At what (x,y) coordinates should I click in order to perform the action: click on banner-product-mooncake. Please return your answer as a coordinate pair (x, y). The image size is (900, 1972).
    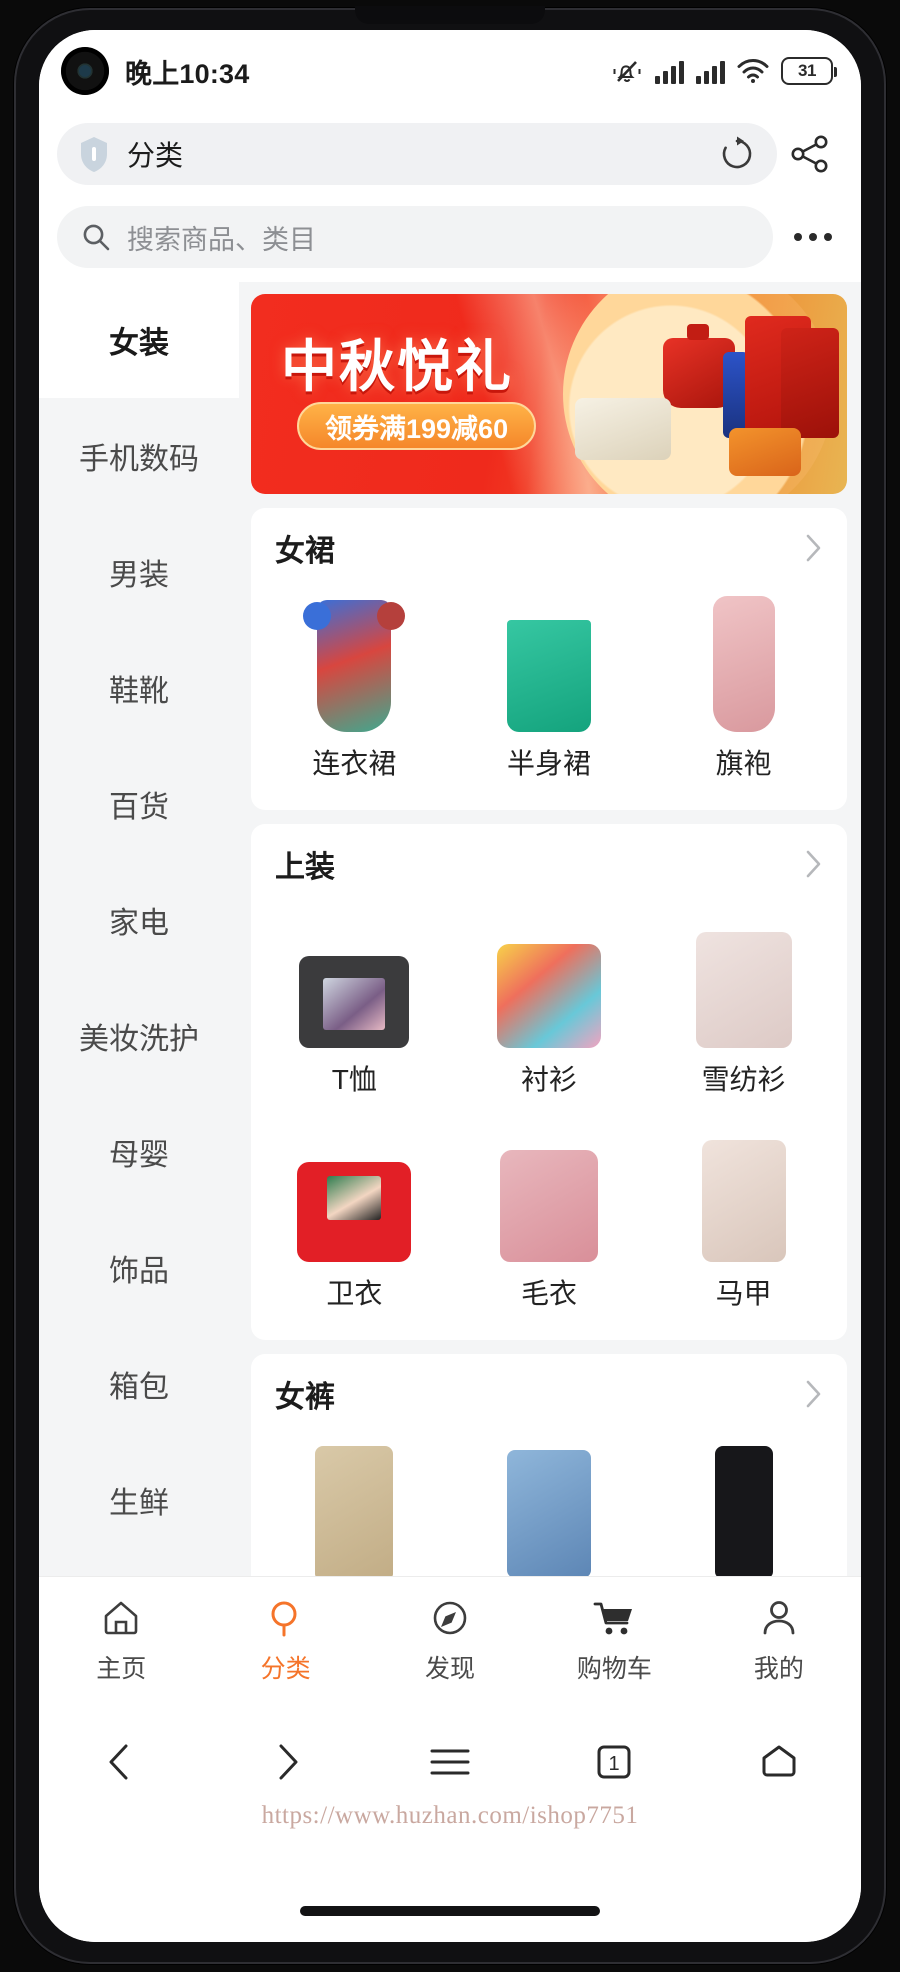
    Looking at the image, I should click on (623, 429).